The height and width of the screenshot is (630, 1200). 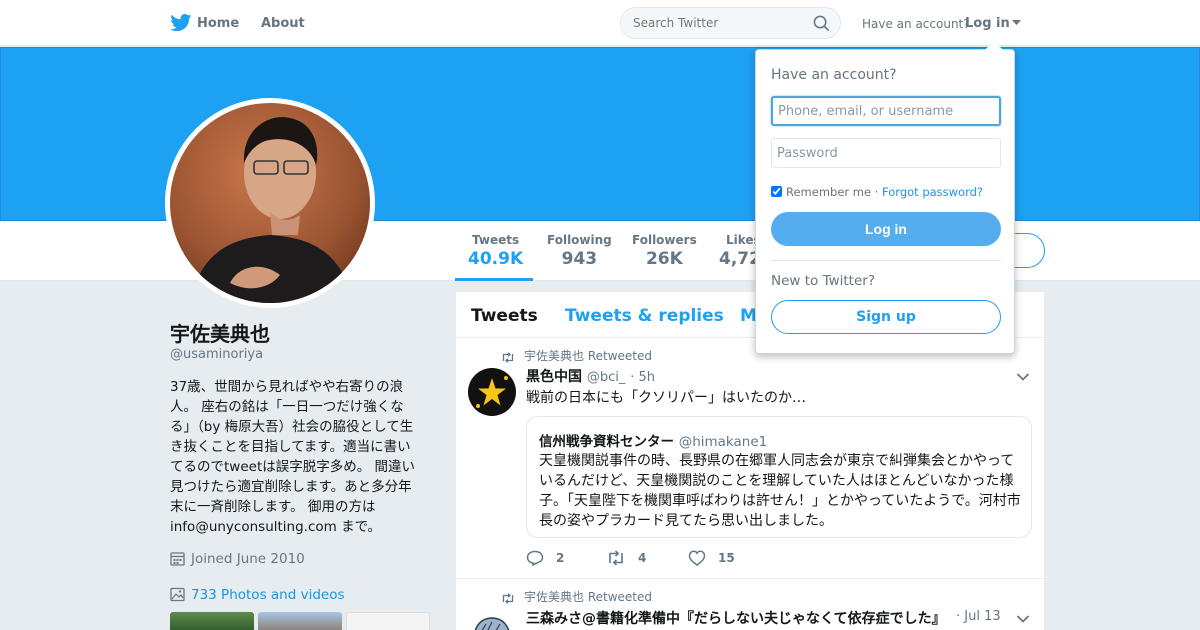 I want to click on bio-line: info@unyconsulting.com まで。, so click(x=276, y=527).